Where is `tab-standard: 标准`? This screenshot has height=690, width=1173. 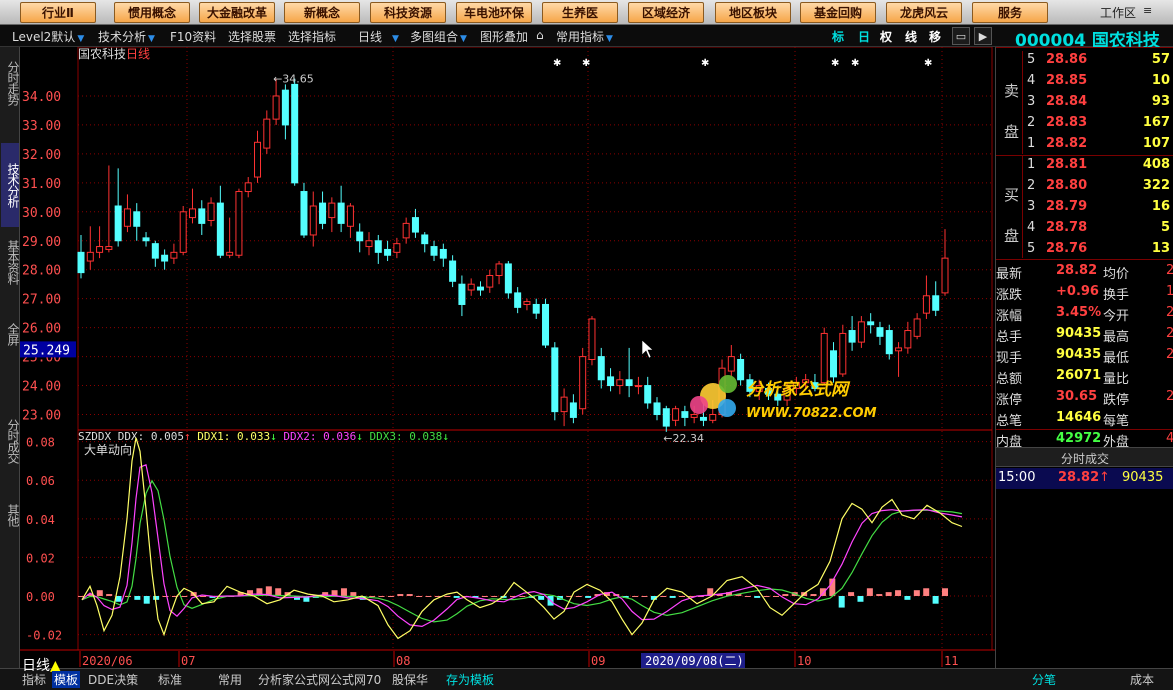 tab-standard: 标准 is located at coordinates (170, 679).